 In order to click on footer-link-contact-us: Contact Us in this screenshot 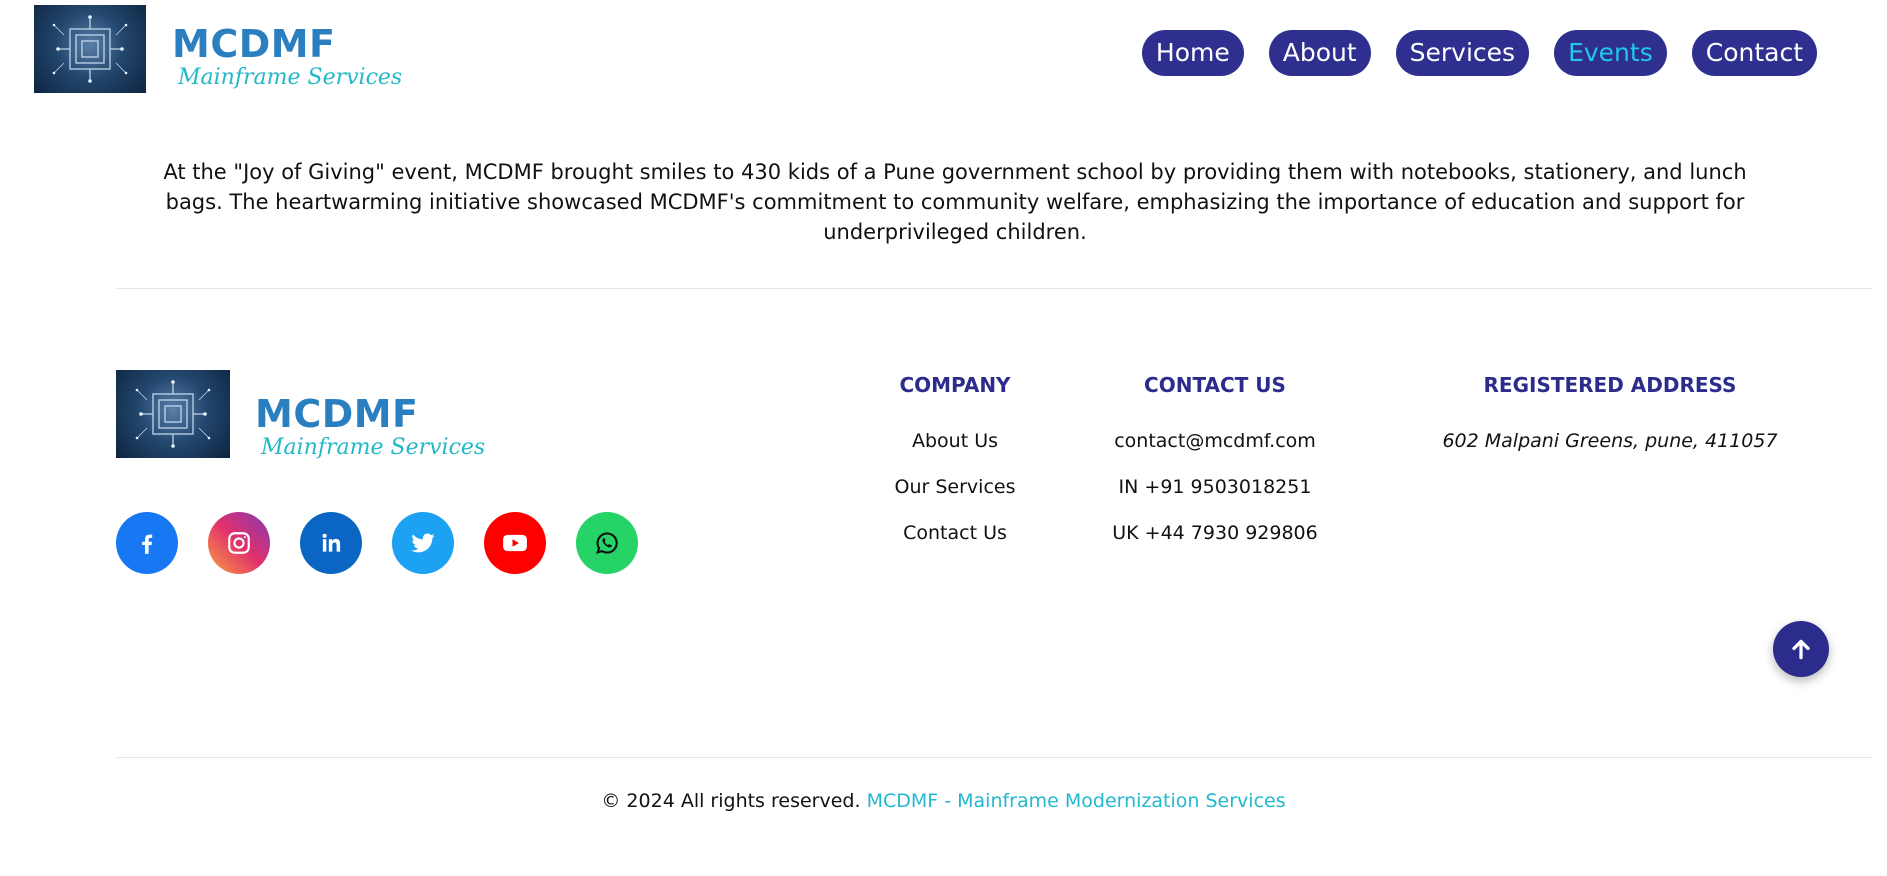, I will do `click(955, 543)`.